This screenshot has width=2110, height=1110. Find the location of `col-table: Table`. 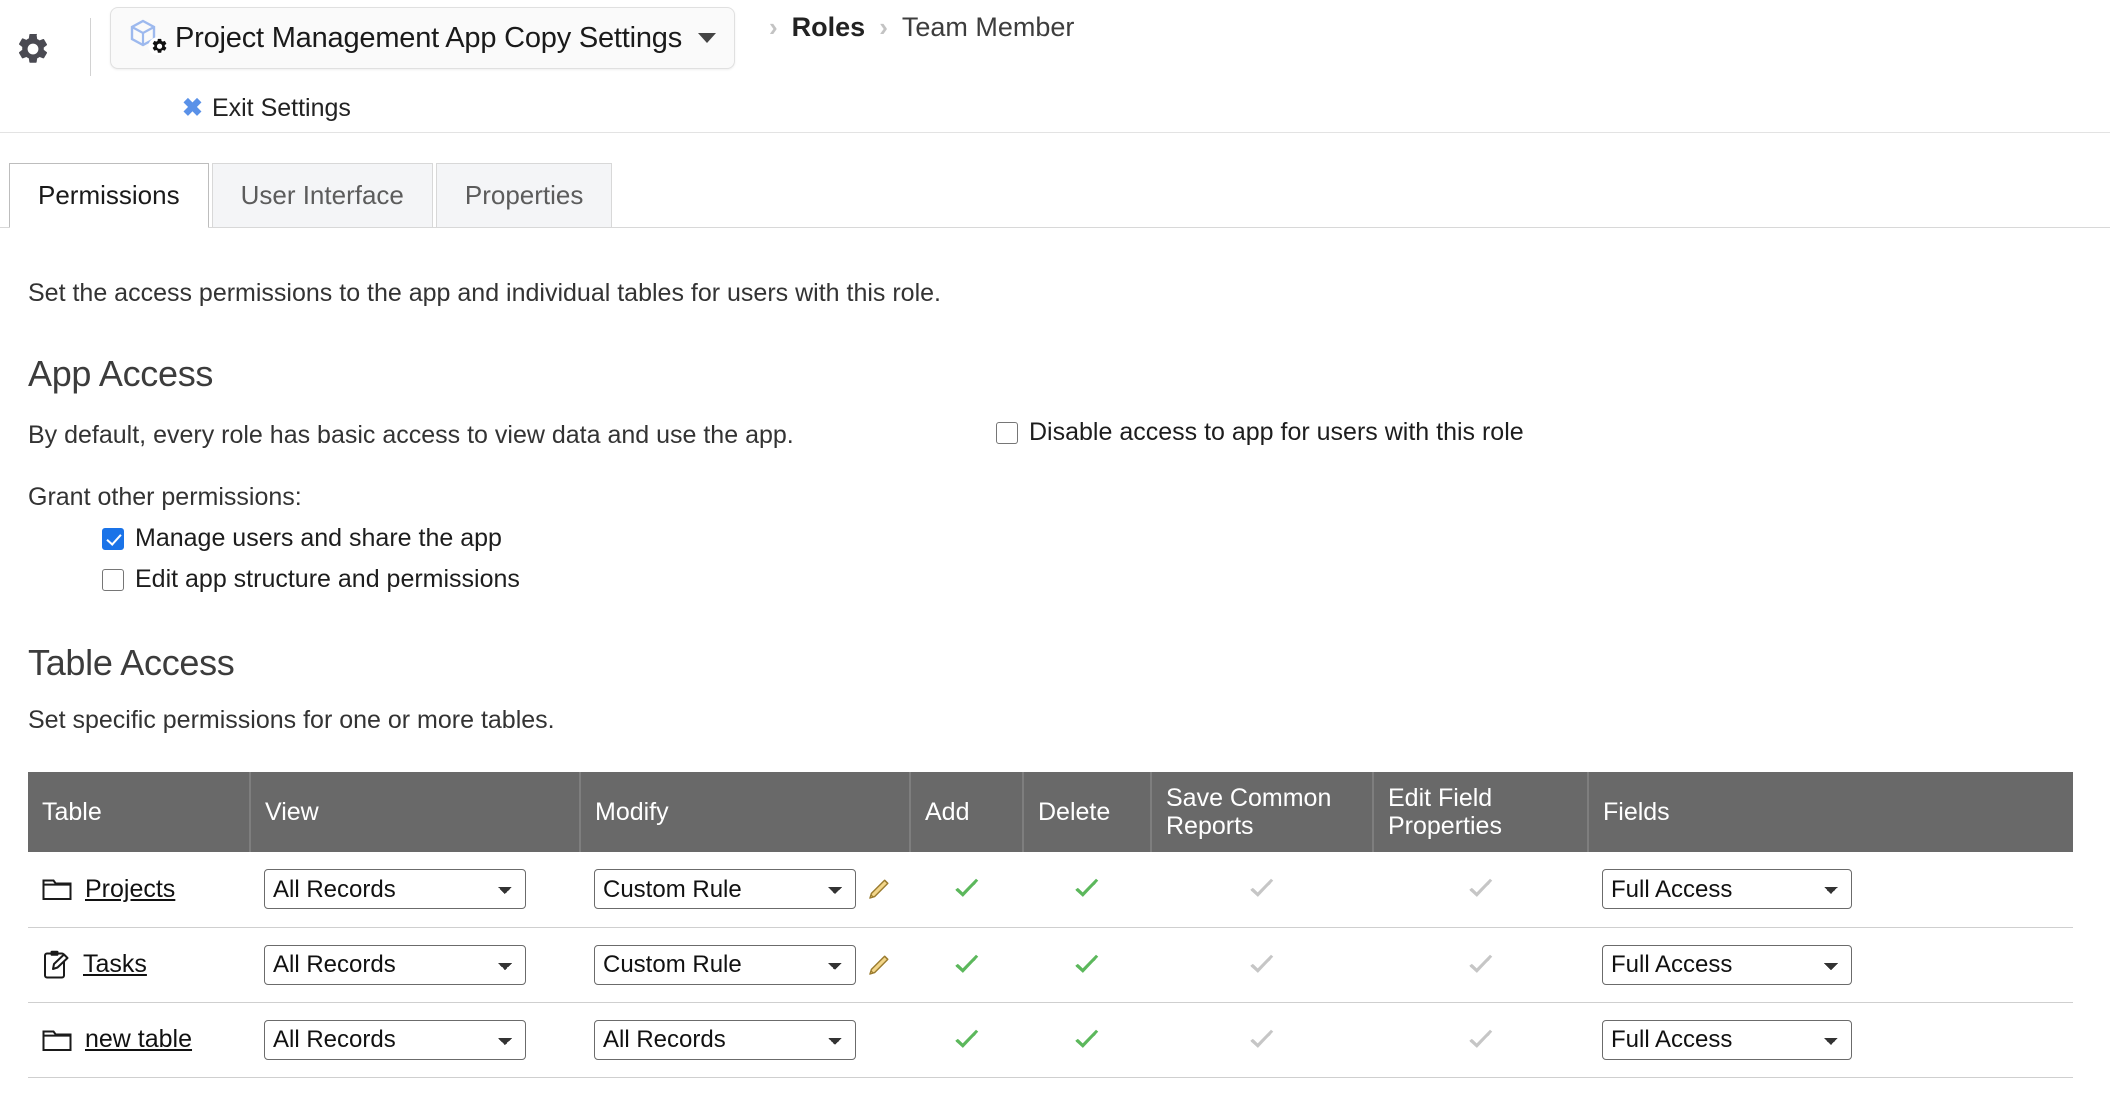

col-table: Table is located at coordinates (139, 812).